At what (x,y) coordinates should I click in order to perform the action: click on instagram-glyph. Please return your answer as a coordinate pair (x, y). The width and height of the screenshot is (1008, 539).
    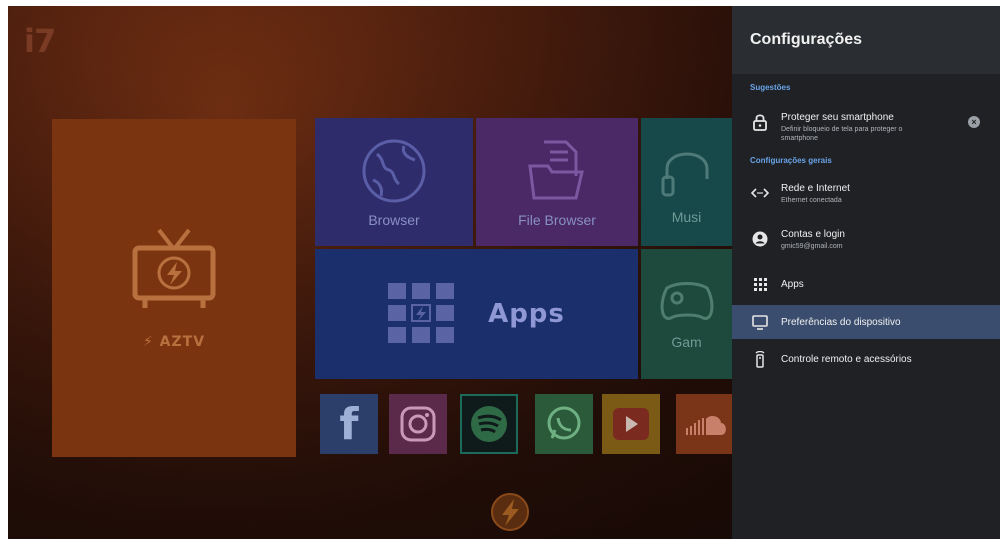
    Looking at the image, I should click on (418, 424).